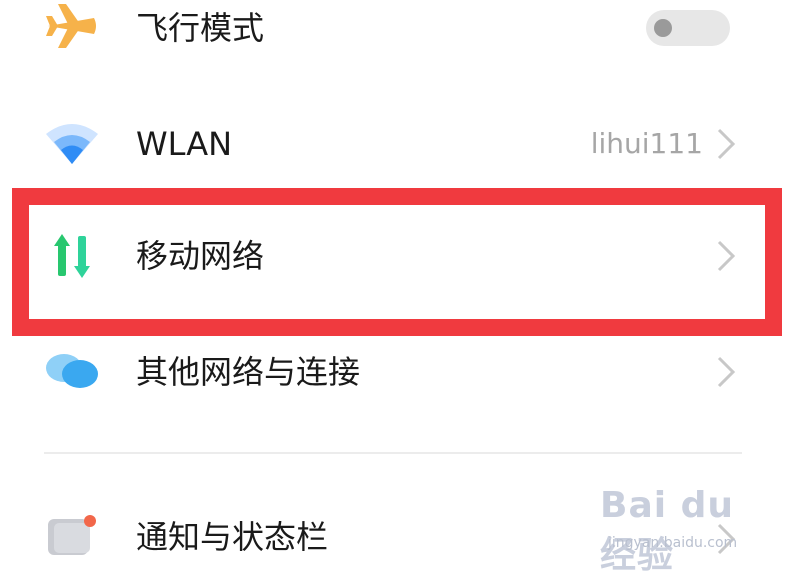 The height and width of the screenshot is (578, 789). I want to click on toggle-knob, so click(663, 28).